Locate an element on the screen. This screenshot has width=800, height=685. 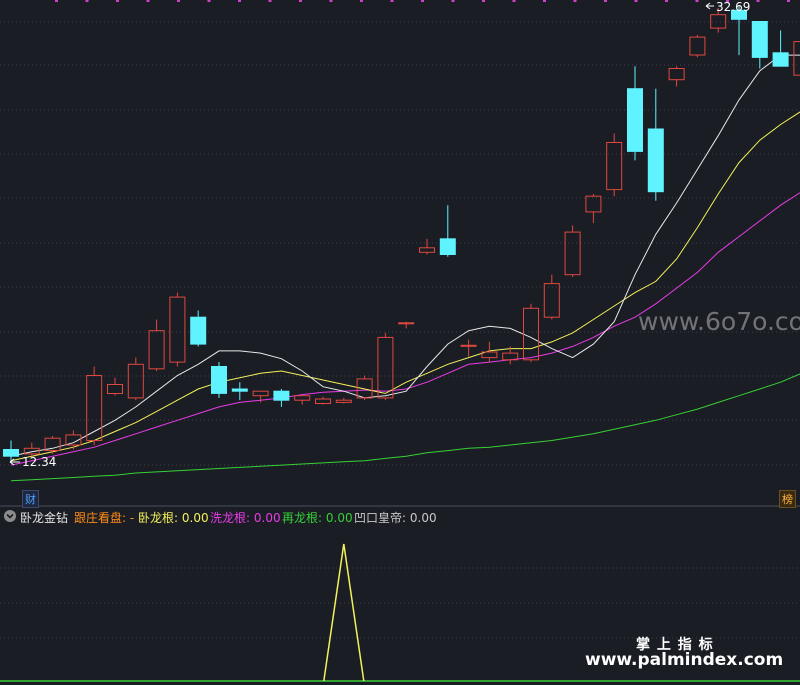
watermark-text: www.6o7o.com is located at coordinates (719, 321).